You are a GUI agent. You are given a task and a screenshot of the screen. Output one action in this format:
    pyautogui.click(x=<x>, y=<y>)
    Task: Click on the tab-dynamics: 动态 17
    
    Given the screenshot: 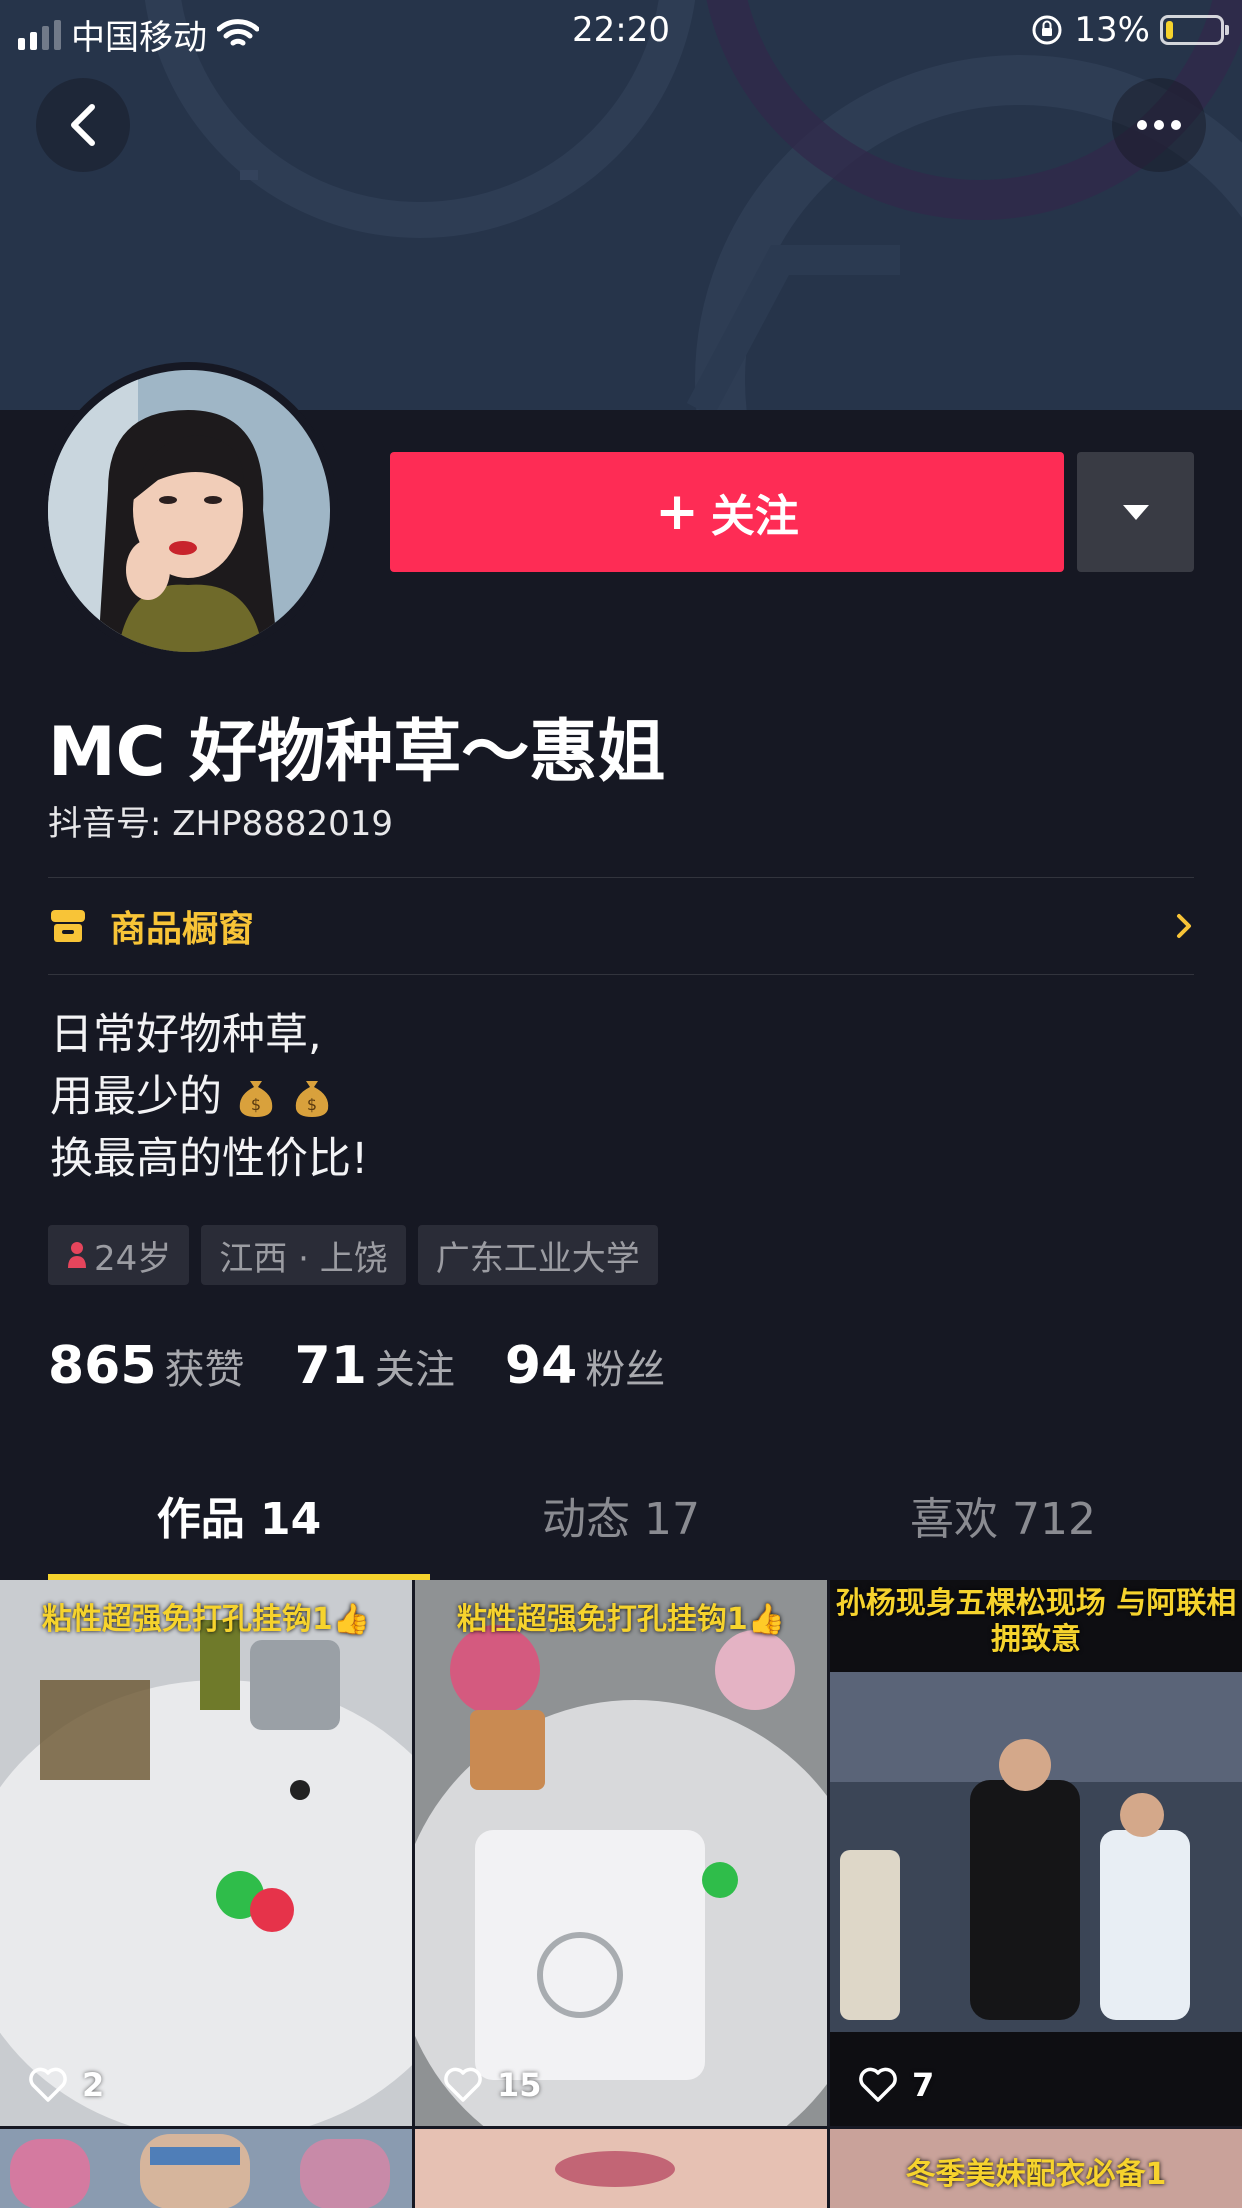 What is the action you would take?
    pyautogui.click(x=621, y=1530)
    